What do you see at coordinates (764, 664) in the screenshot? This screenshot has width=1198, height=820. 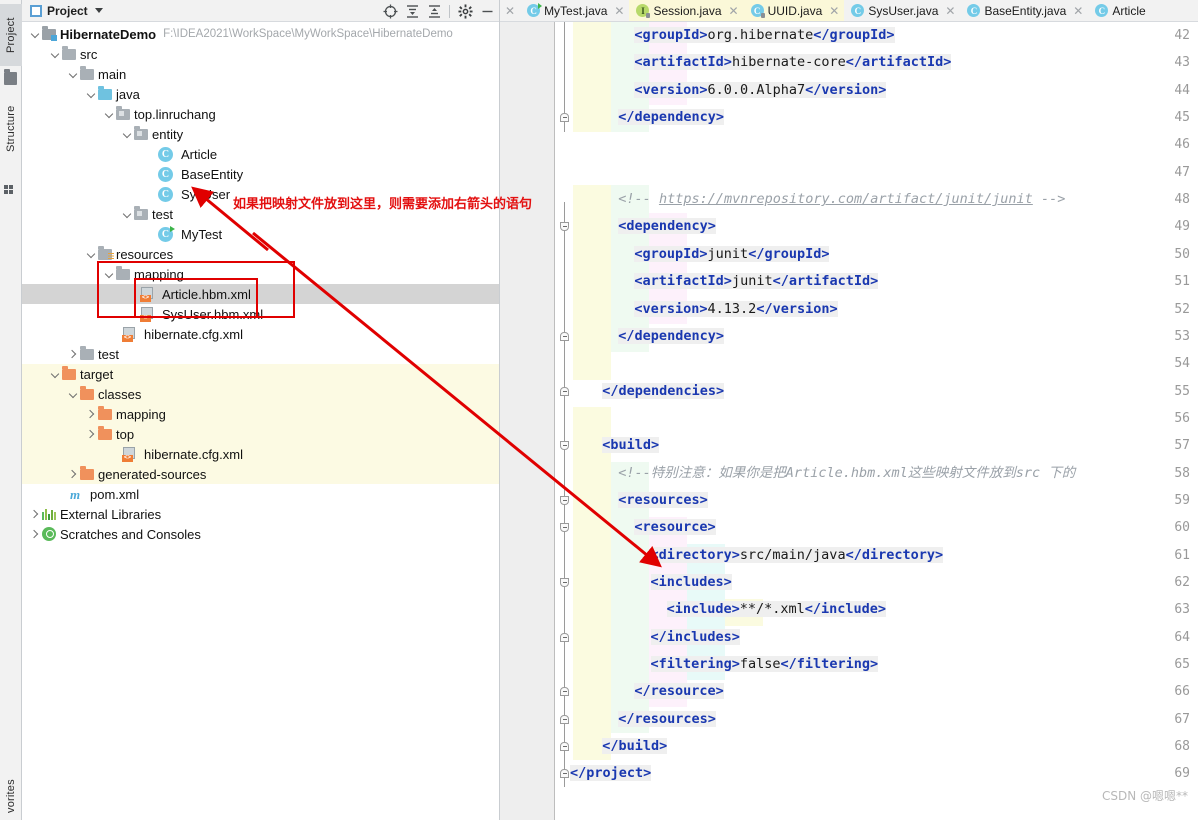 I see `code-line: <filtering>false</filtering>` at bounding box center [764, 664].